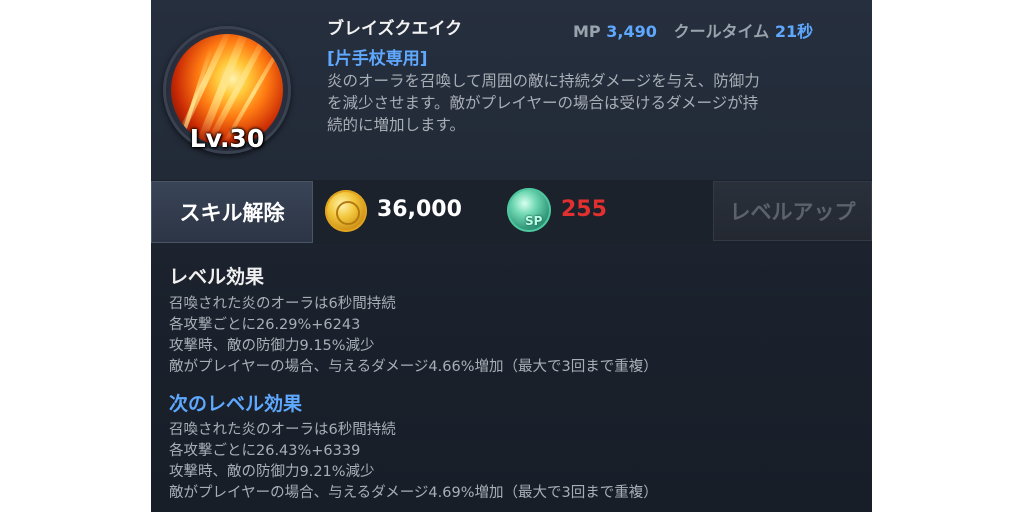 The image size is (1024, 512). What do you see at coordinates (272, 472) in the screenshot?
I see `next-level-effect-line: 攻撃時、敵の防御力9.21%減少` at bounding box center [272, 472].